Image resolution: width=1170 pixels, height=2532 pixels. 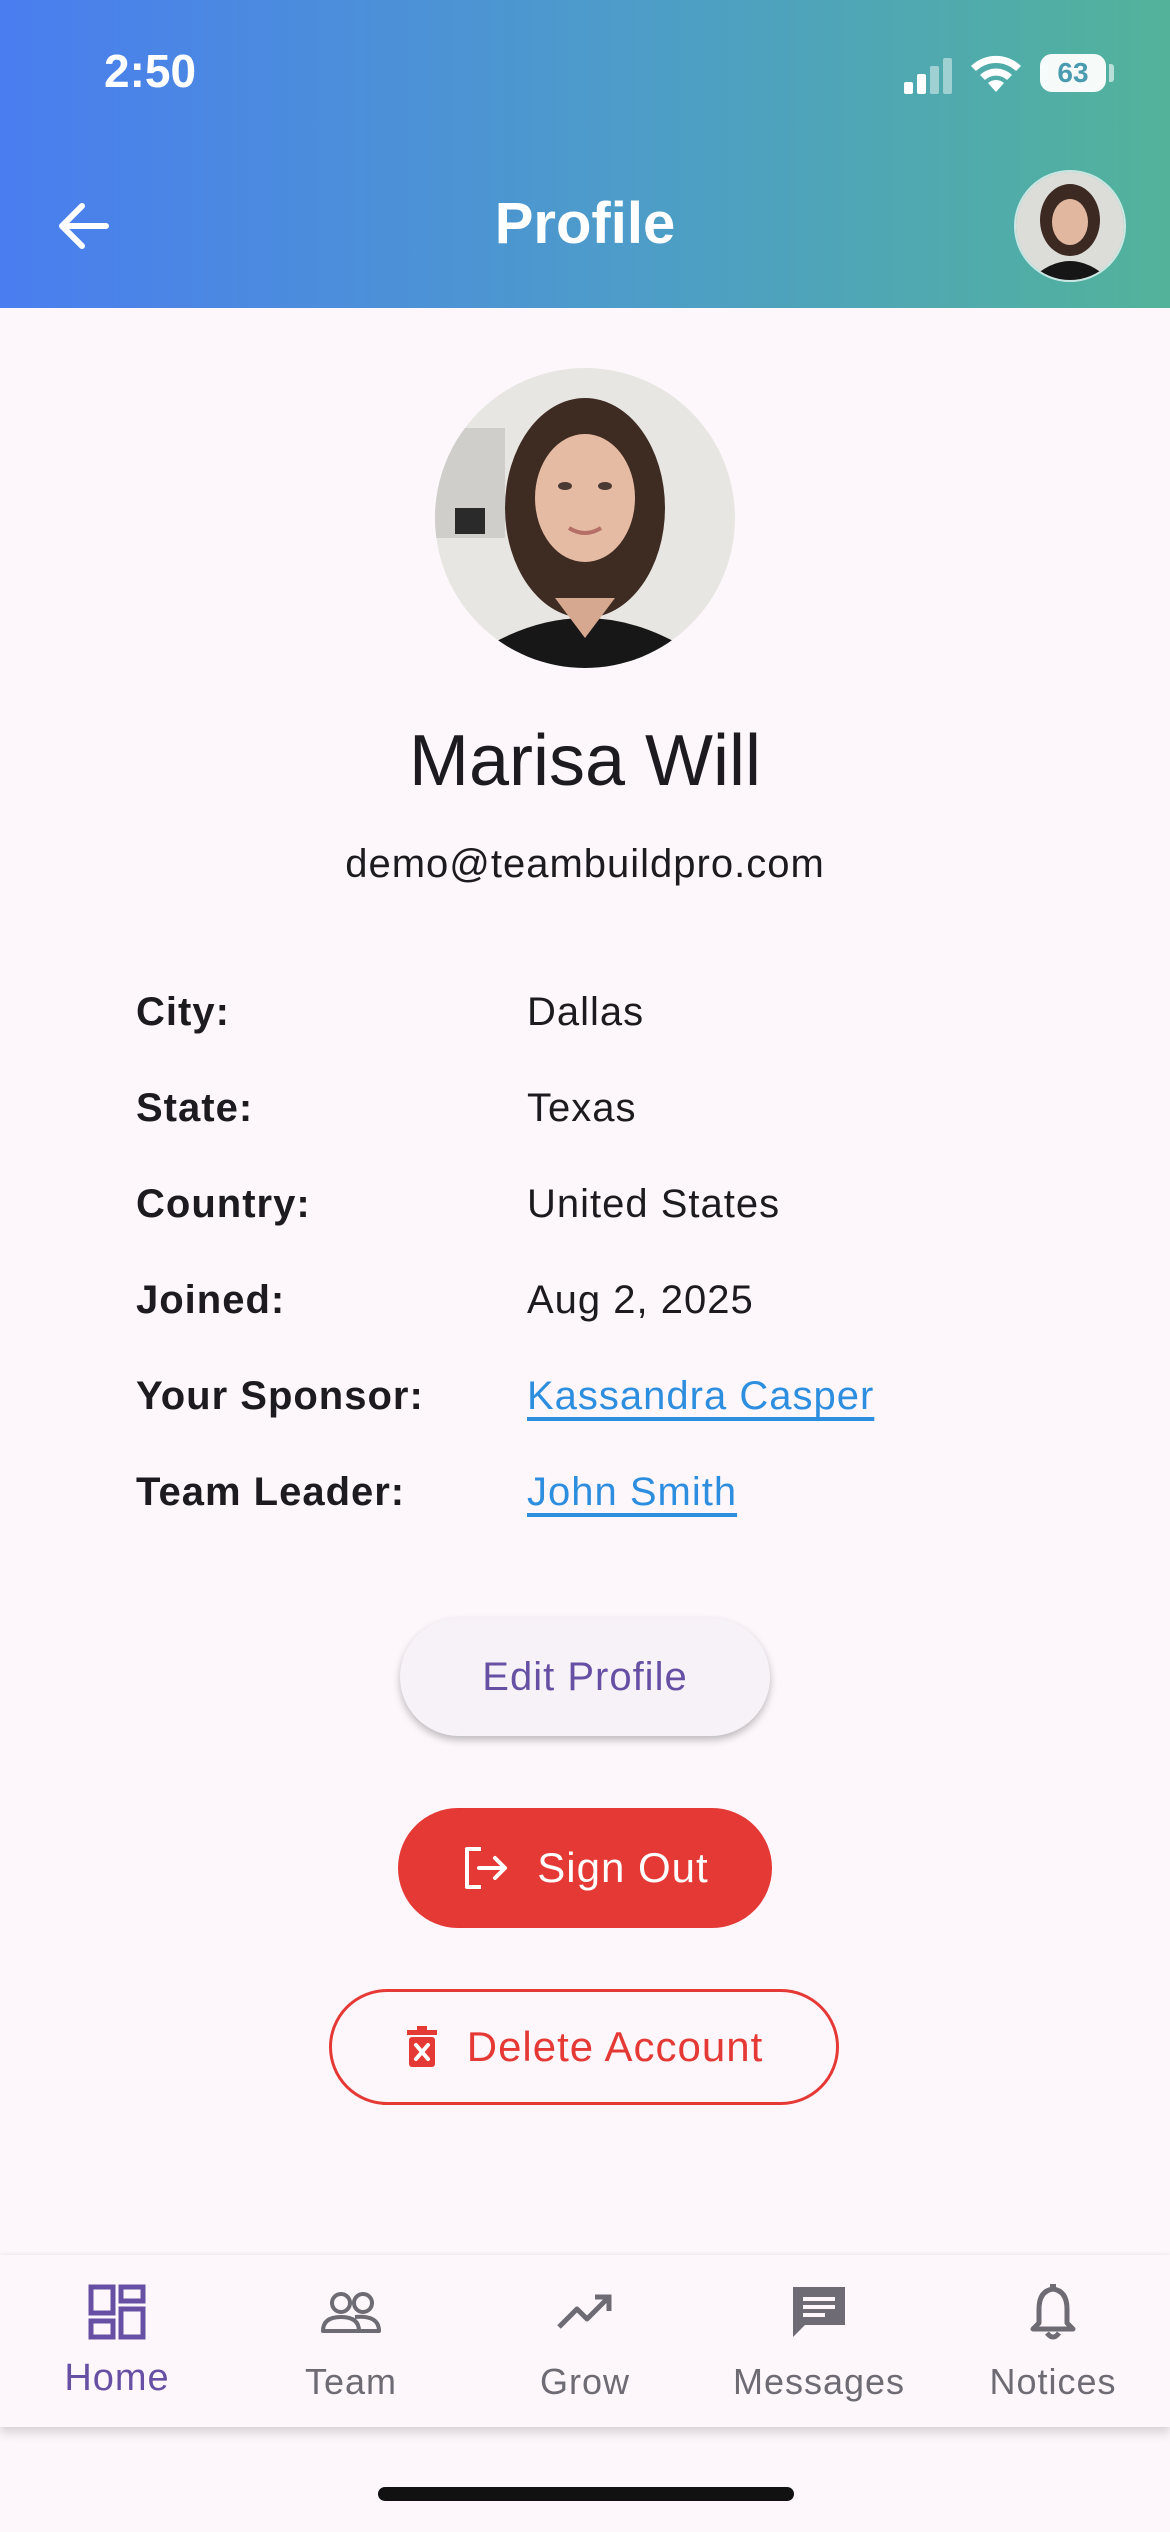 I want to click on profile-photo, so click(x=585, y=518).